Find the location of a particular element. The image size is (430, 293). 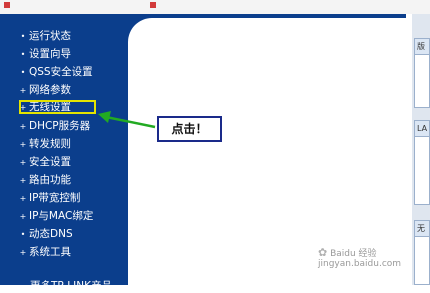

sidebar-item-security: + 安全设置 is located at coordinates (44, 162).